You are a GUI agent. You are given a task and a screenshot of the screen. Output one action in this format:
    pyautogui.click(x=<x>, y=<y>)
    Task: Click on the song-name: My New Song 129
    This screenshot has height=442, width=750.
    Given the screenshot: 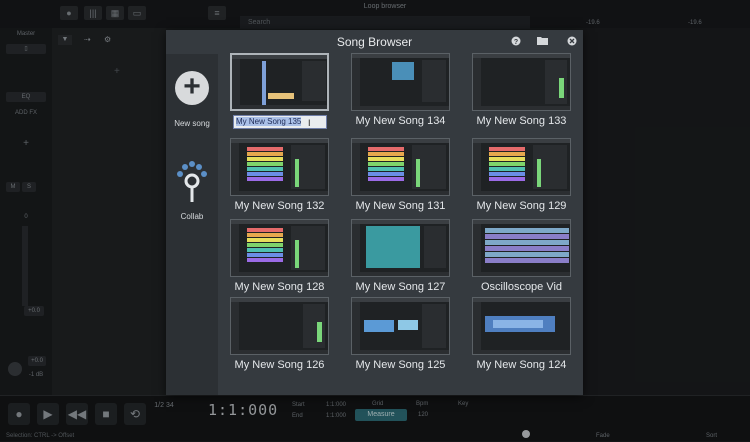 What is the action you would take?
    pyautogui.click(x=521, y=206)
    